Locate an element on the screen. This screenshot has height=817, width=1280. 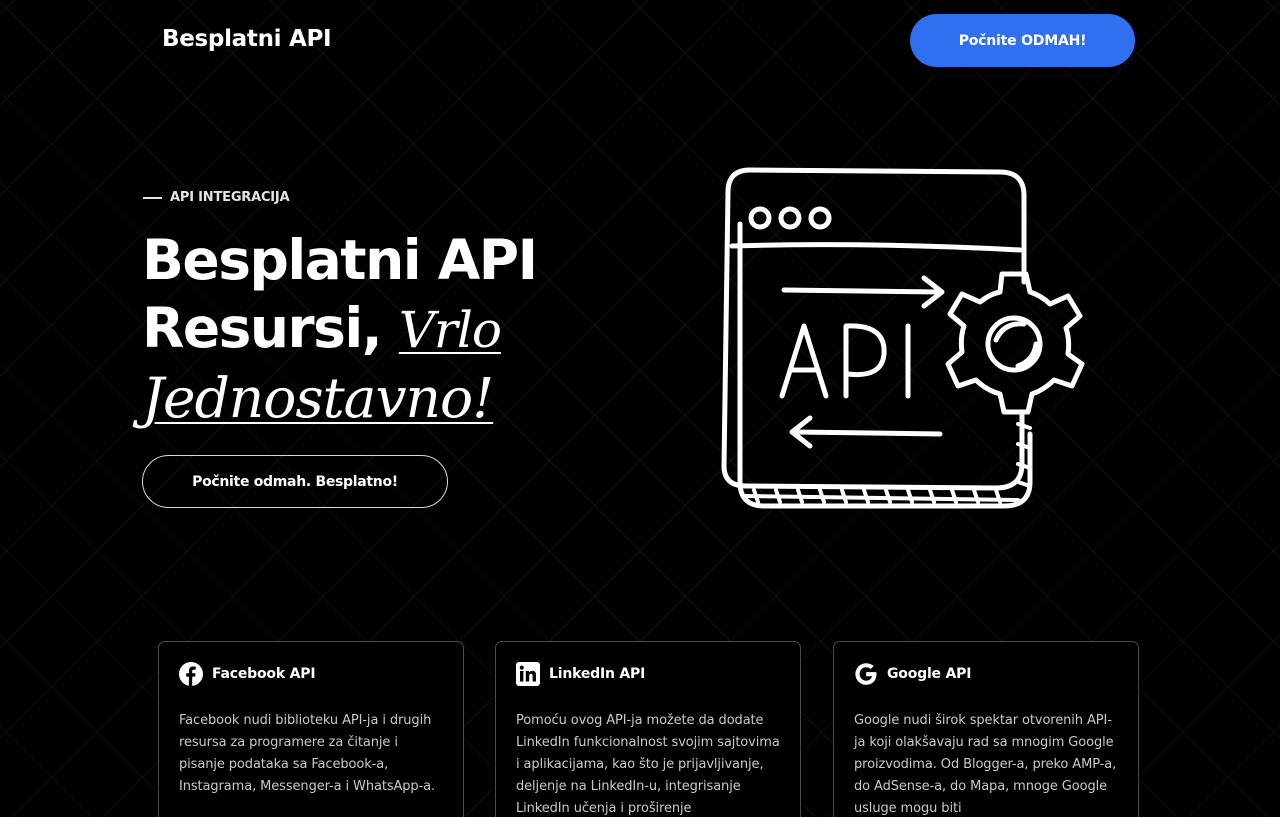
hero-title-line2: Resursi, Vrlo is located at coordinates (372, 329).